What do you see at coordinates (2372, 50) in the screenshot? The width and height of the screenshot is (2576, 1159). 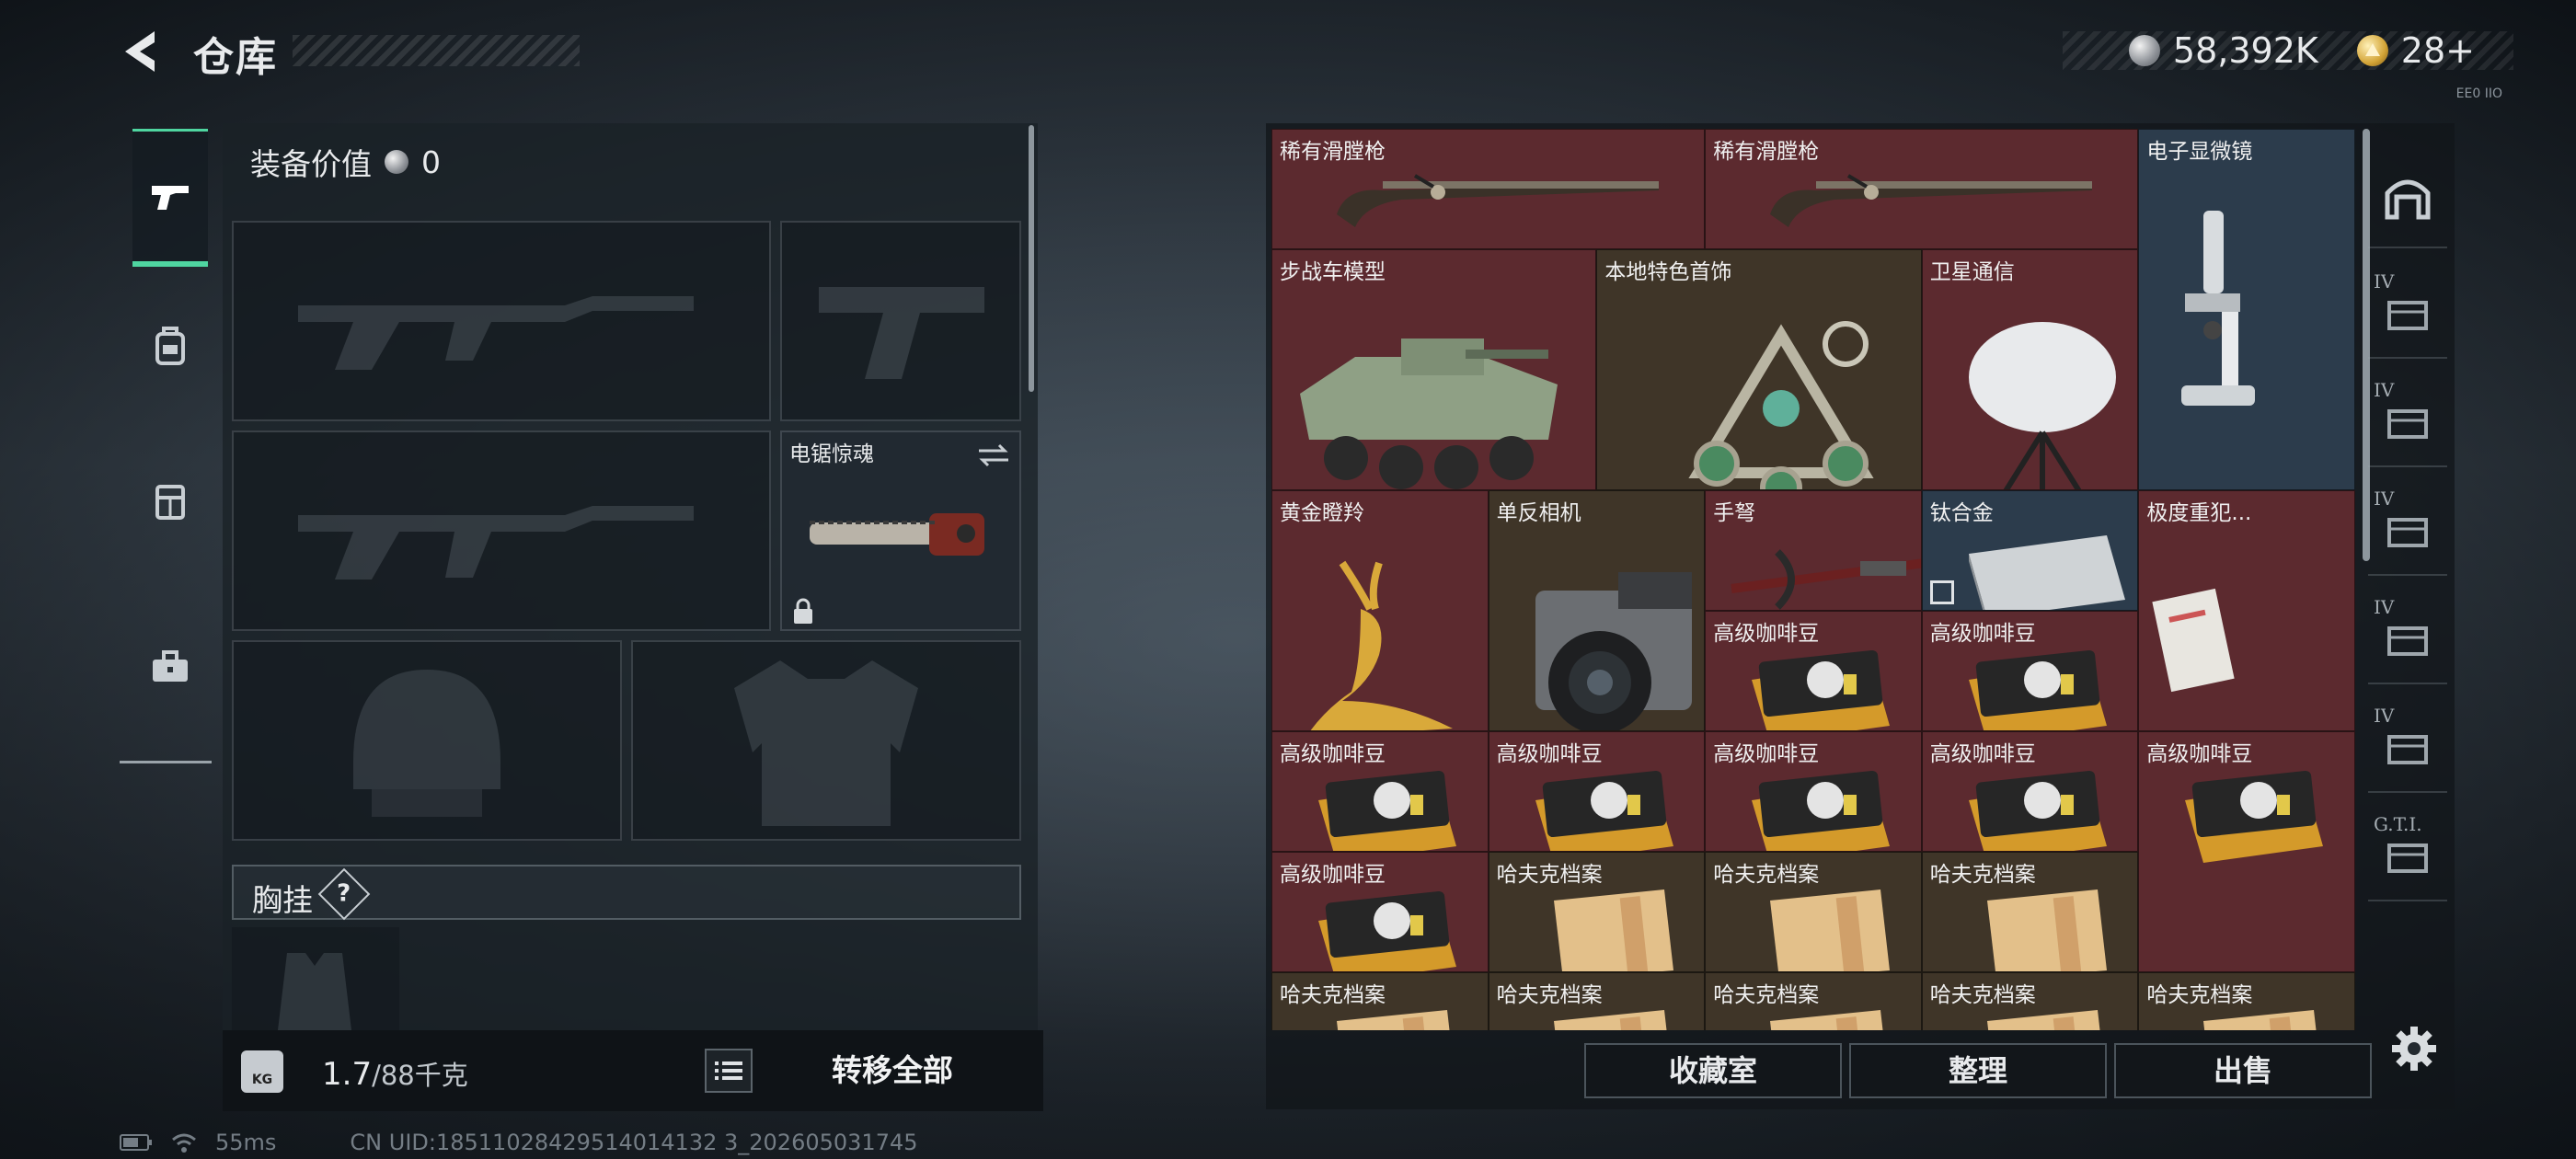 I see `gold-coin-icon` at bounding box center [2372, 50].